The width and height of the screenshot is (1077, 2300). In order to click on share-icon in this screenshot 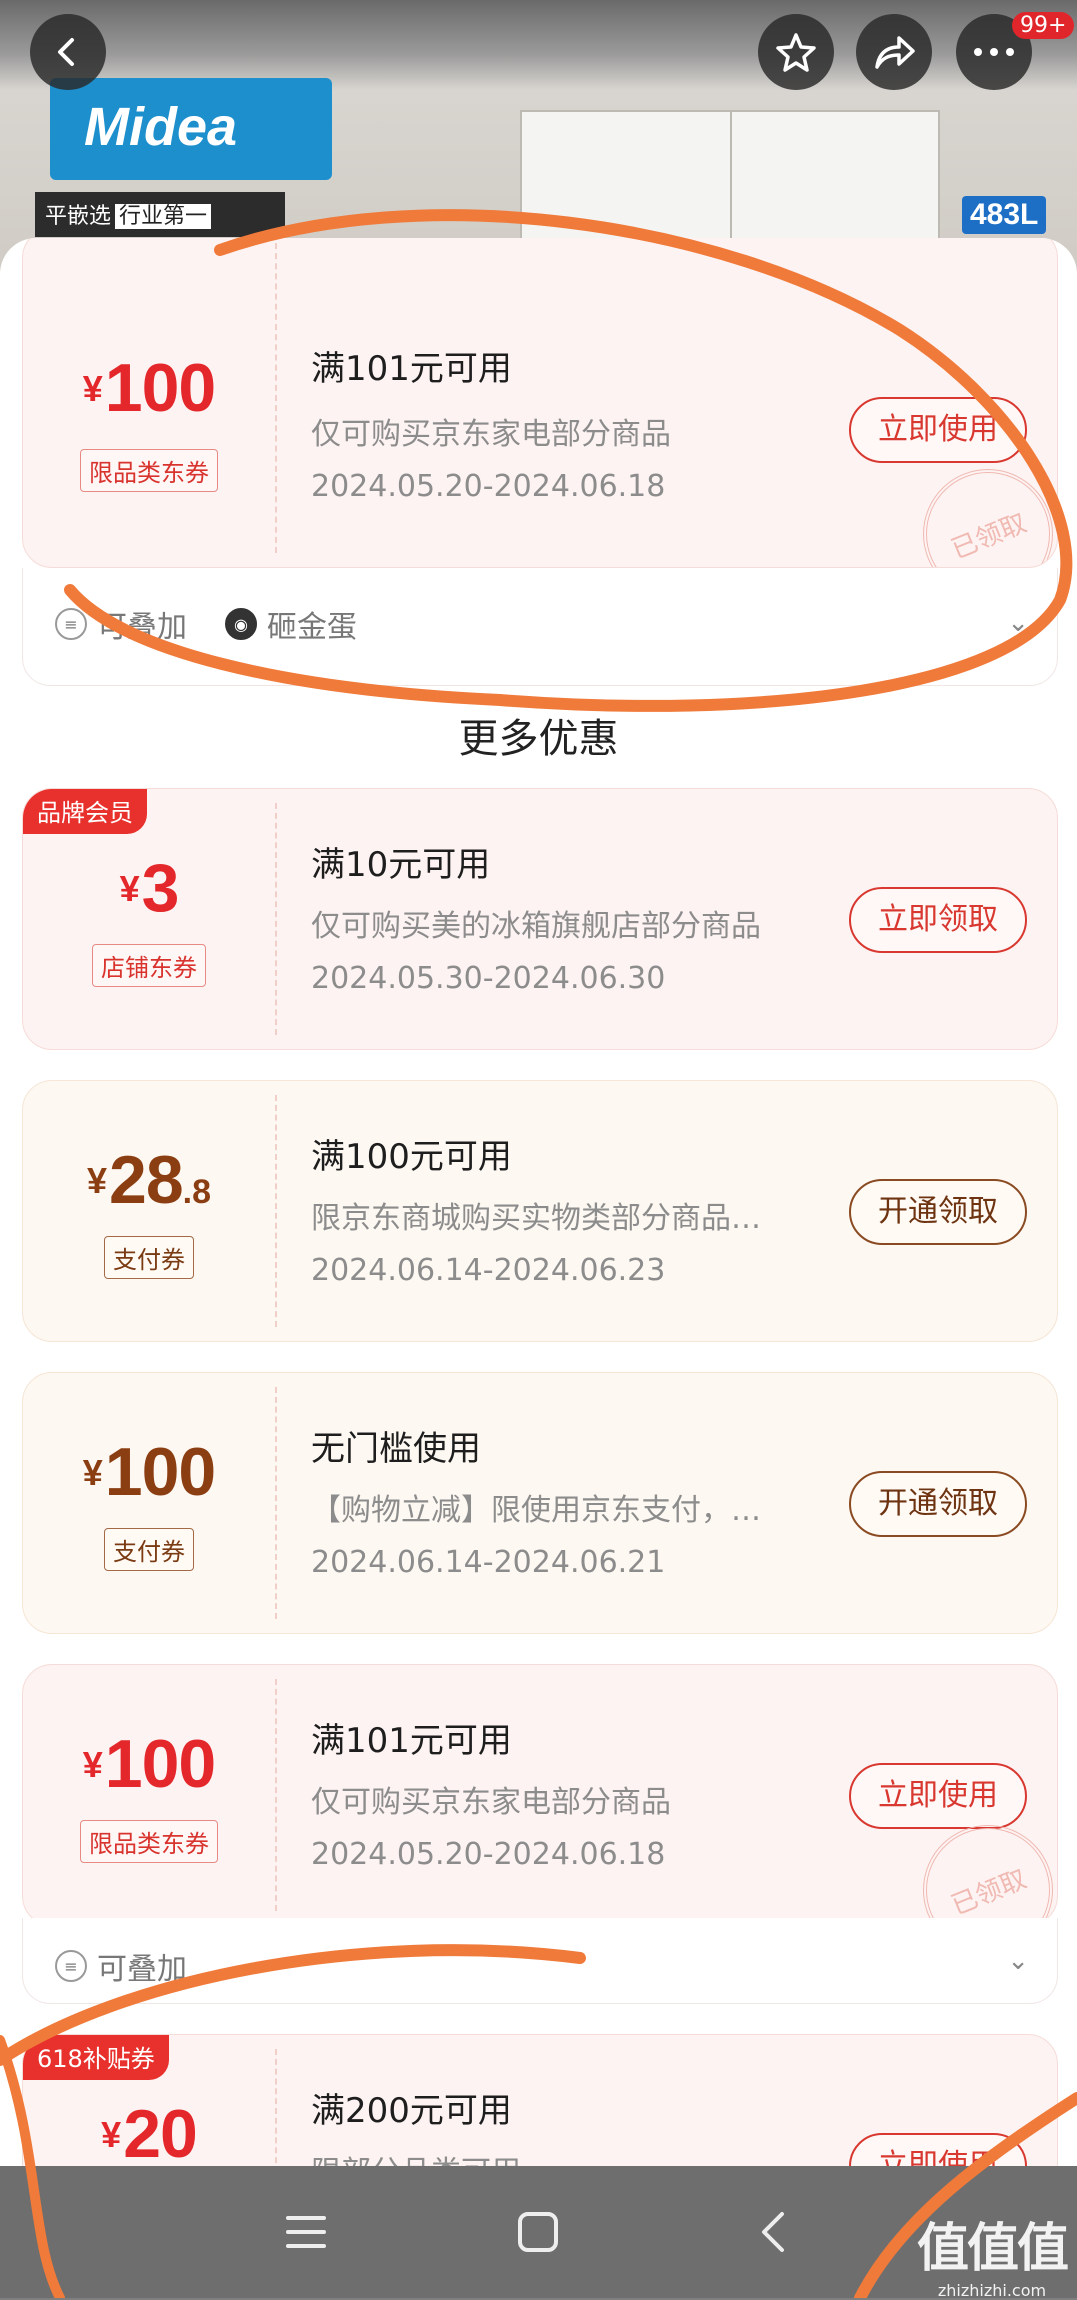, I will do `click(895, 52)`.